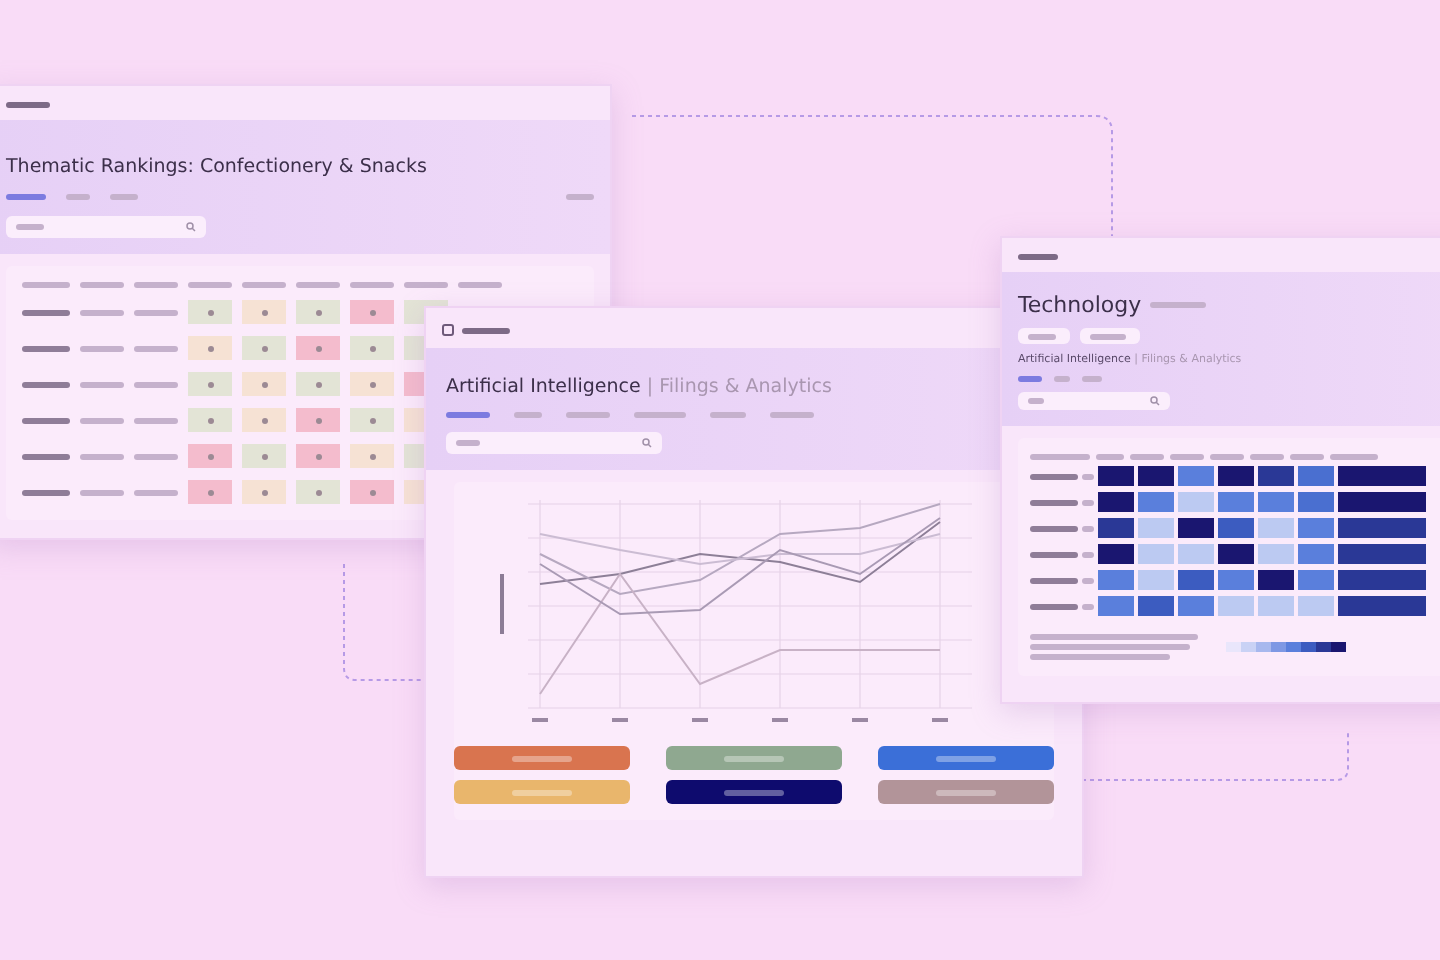 The width and height of the screenshot is (1440, 960). I want to click on logo-icon, so click(448, 330).